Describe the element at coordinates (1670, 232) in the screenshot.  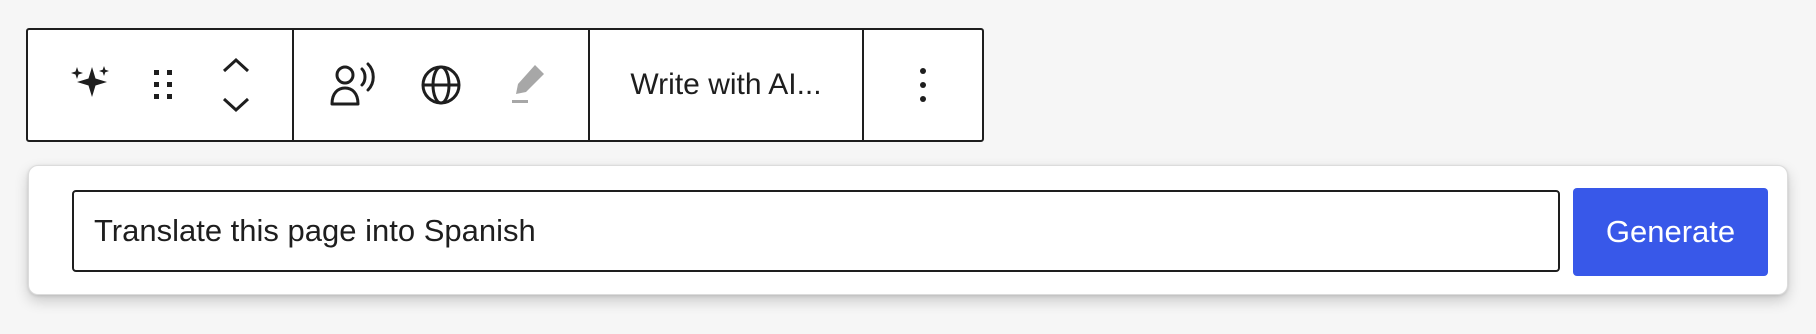
I see `generate-button: Generate` at that location.